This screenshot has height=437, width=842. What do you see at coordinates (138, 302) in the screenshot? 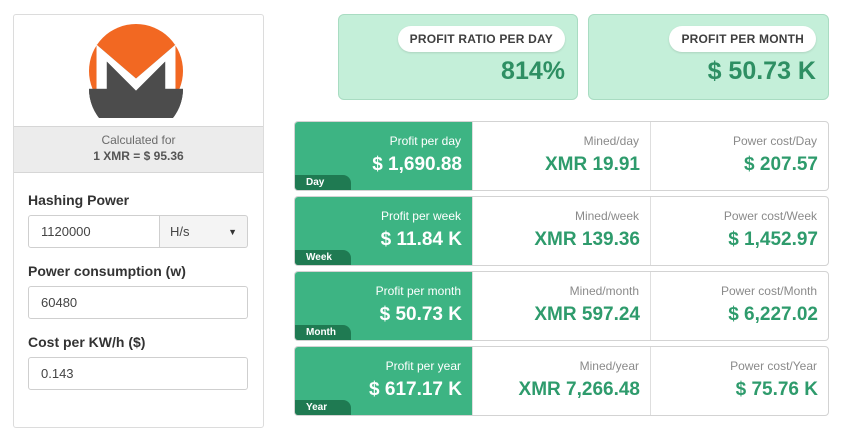
I see `power-consumption-input: 60480` at bounding box center [138, 302].